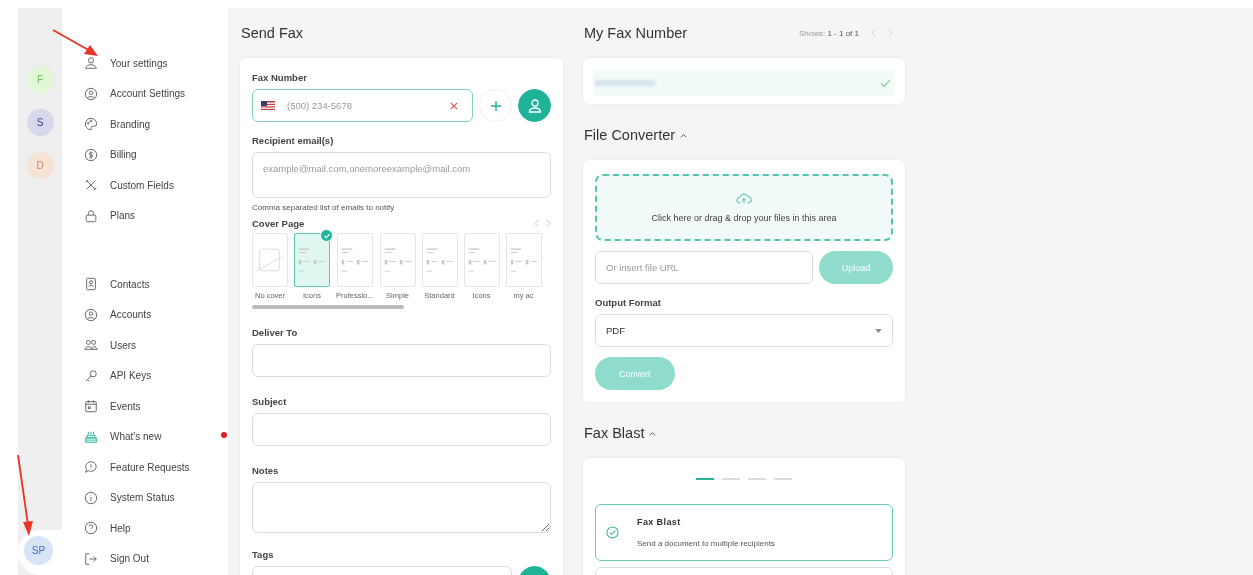 This screenshot has height=575, width=1253. I want to click on add-button, so click(495, 105).